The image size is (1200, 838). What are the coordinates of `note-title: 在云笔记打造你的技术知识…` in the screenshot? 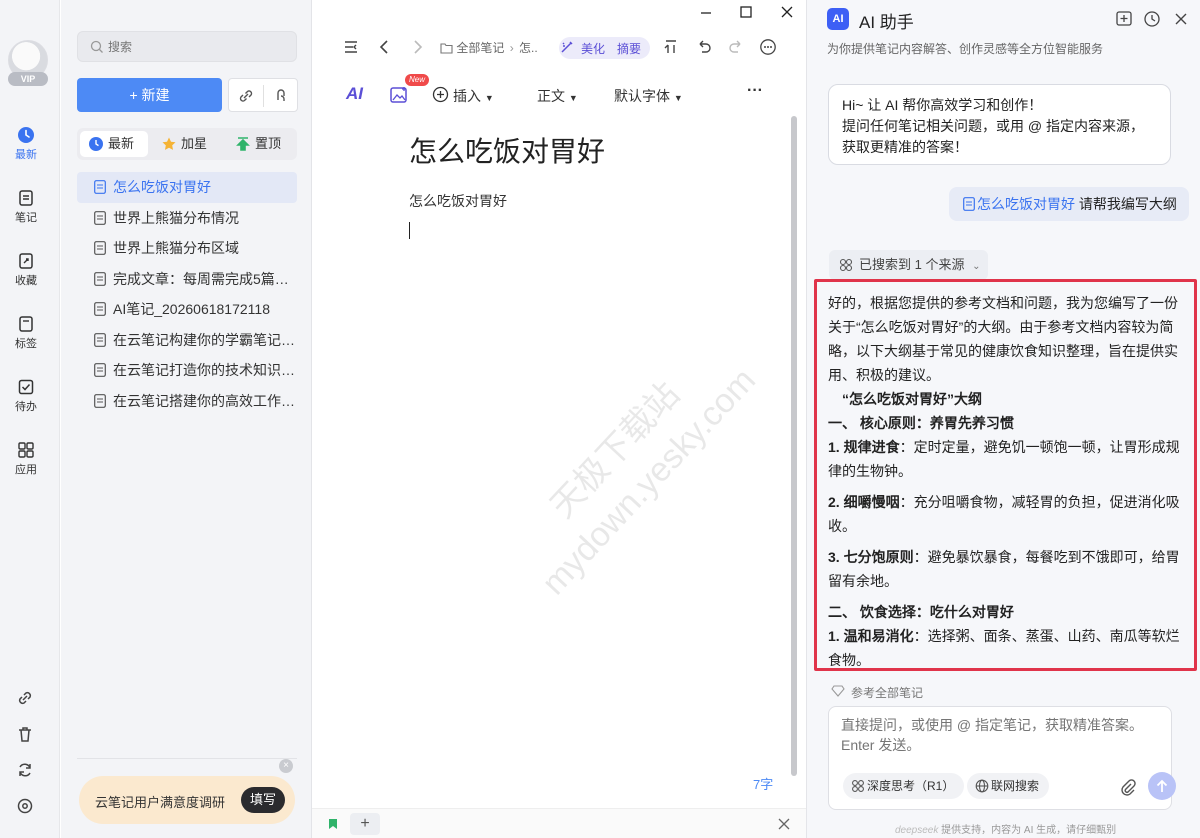 It's located at (204, 370).